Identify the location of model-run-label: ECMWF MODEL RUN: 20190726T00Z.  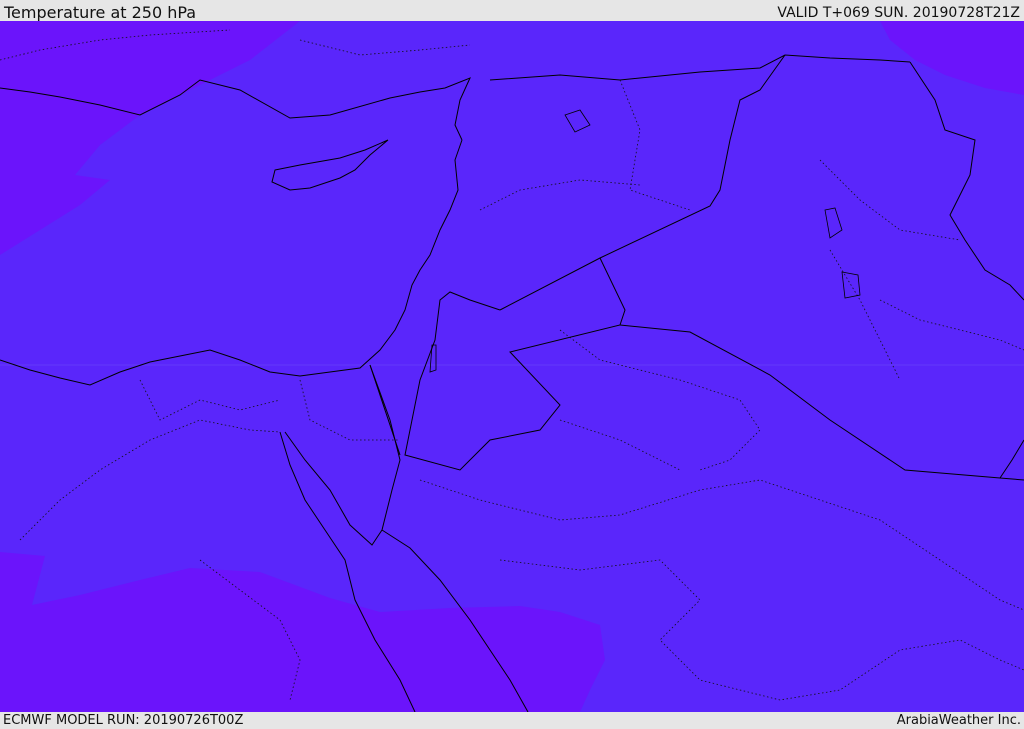
(123, 720).